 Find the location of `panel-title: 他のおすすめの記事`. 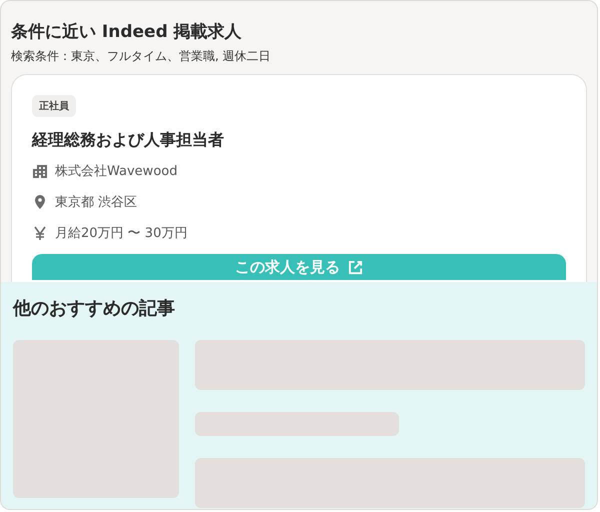

panel-title: 他のおすすめの記事 is located at coordinates (94, 309).